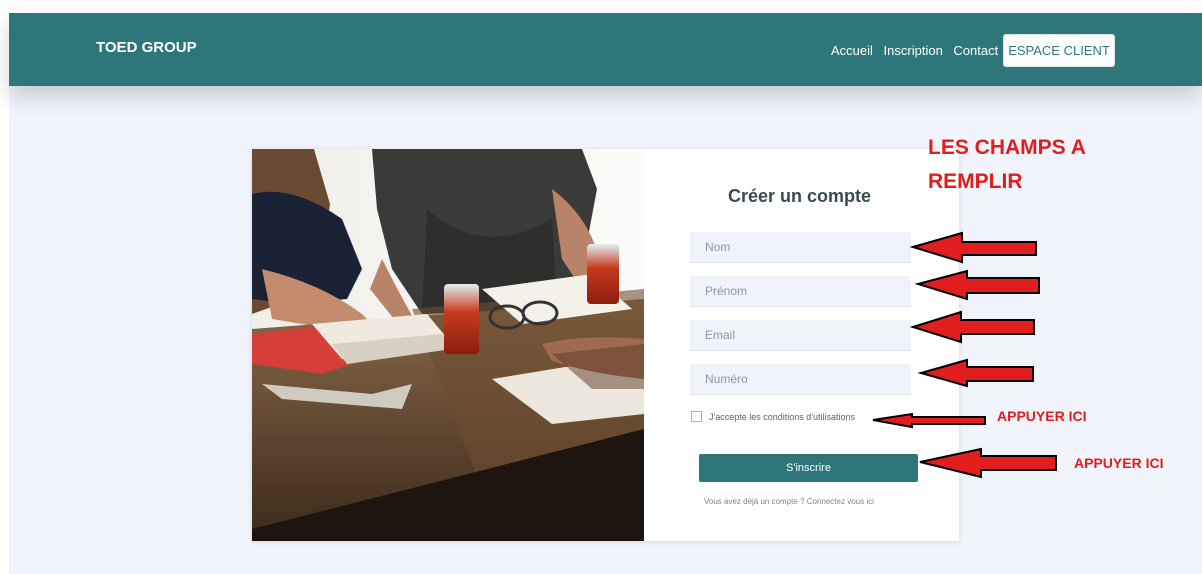  I want to click on sinscrire-button: S'inscrire, so click(808, 468).